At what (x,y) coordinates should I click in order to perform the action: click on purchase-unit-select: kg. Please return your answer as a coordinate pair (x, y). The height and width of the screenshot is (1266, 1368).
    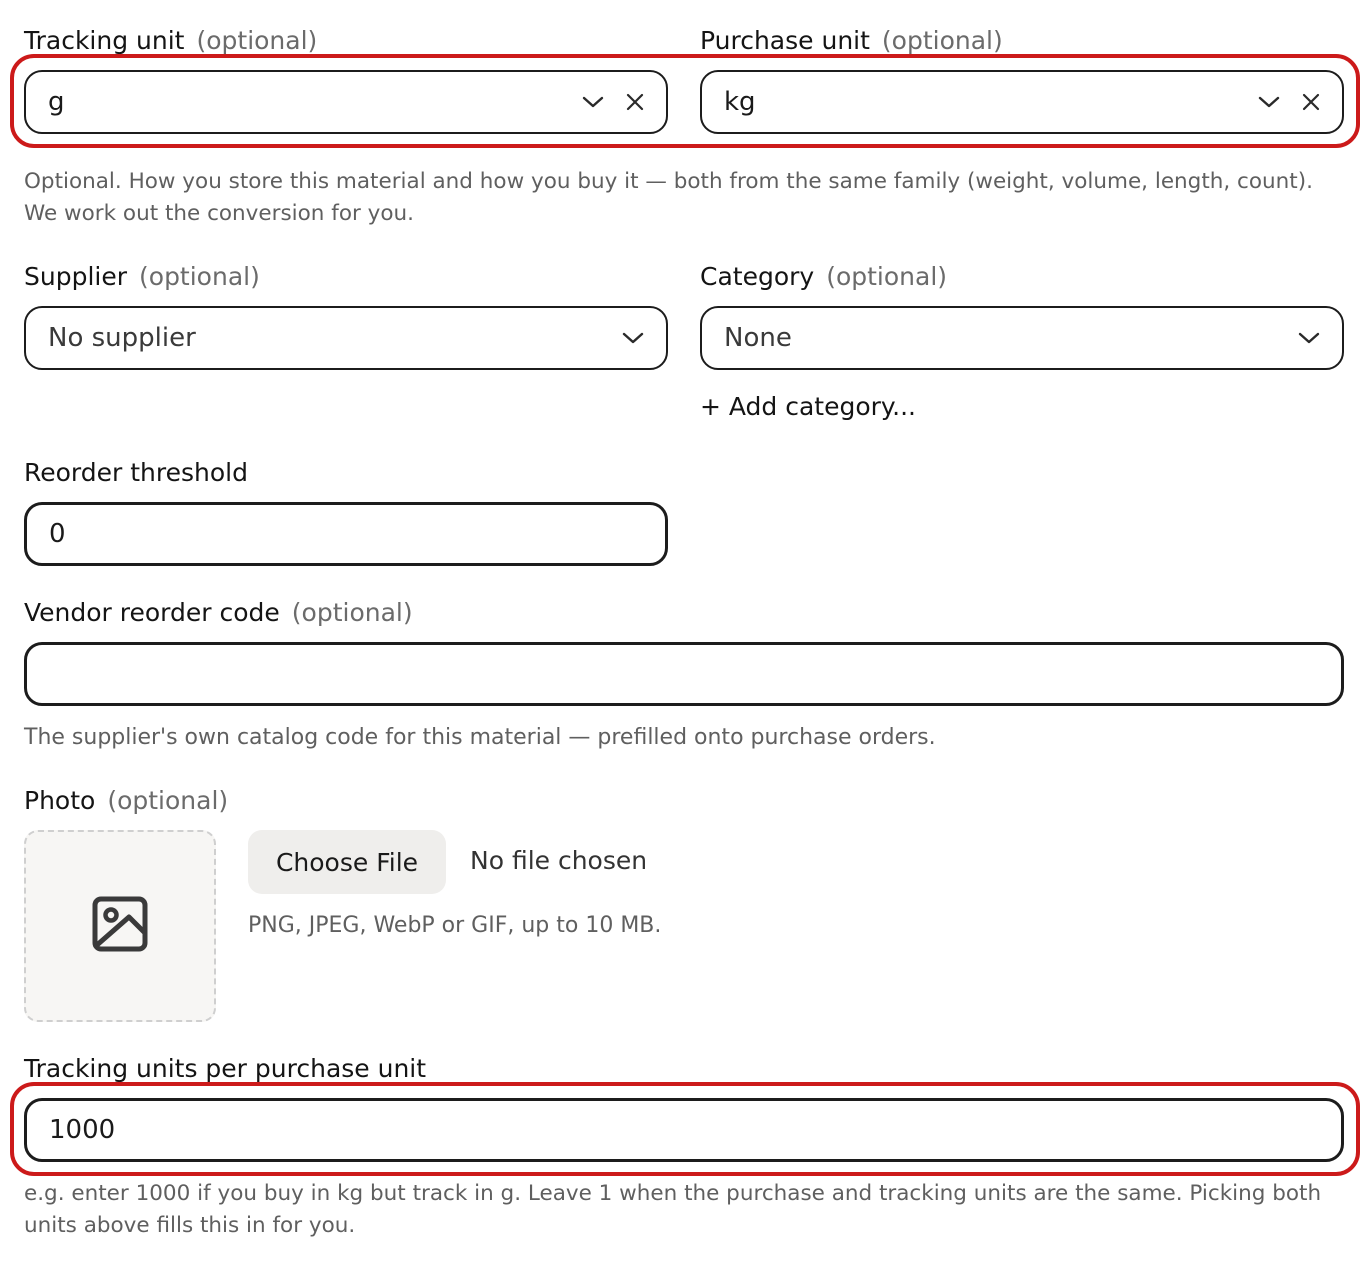
    Looking at the image, I should click on (1022, 102).